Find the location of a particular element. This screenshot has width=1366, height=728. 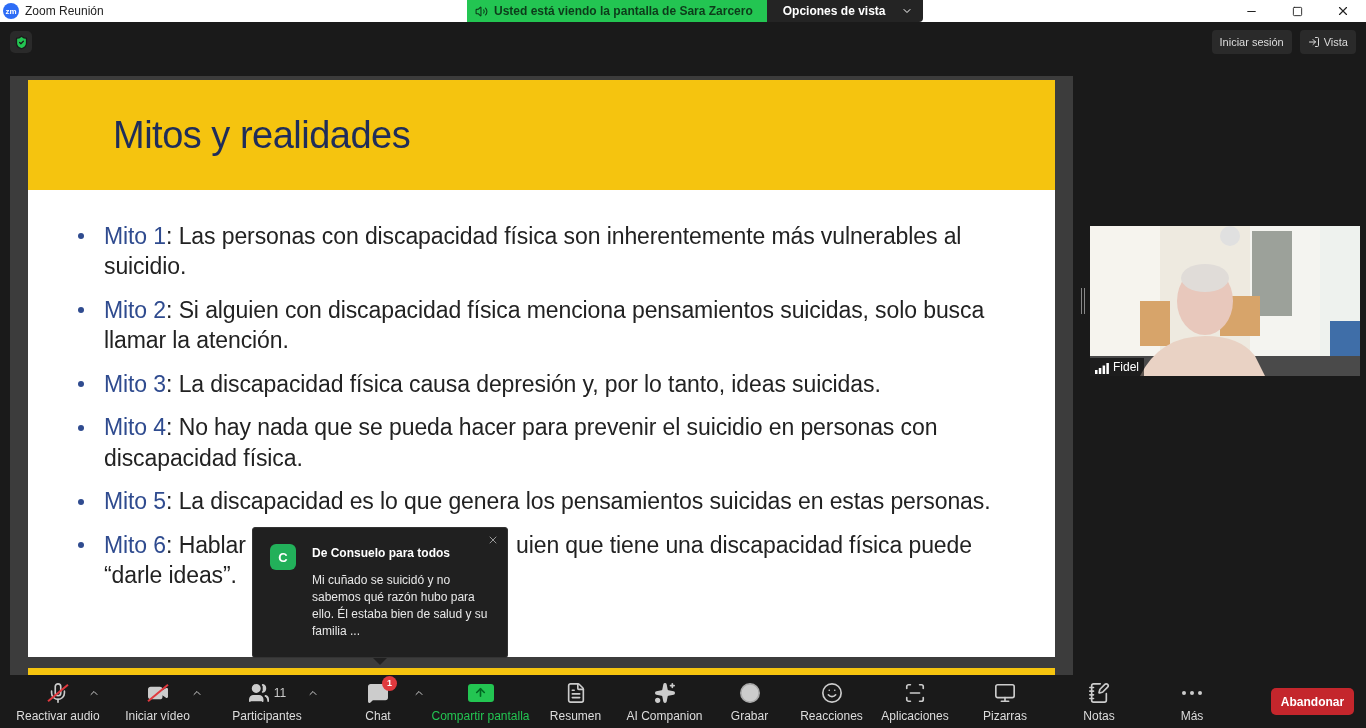

toolbar-button: Más is located at coordinates (1192, 701).